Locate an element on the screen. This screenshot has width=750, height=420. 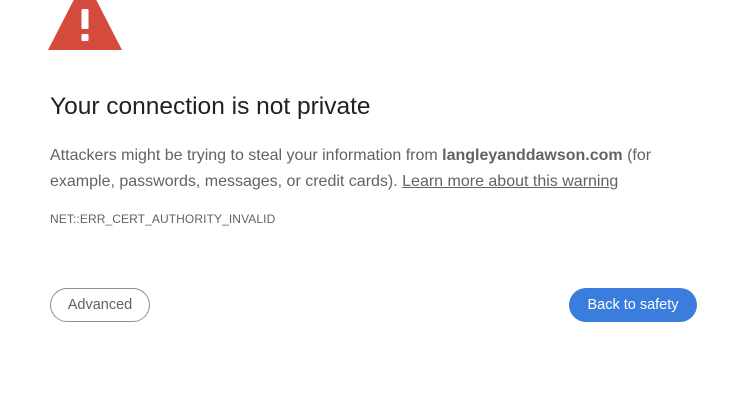
advanced-button: Advanced is located at coordinates (100, 305).